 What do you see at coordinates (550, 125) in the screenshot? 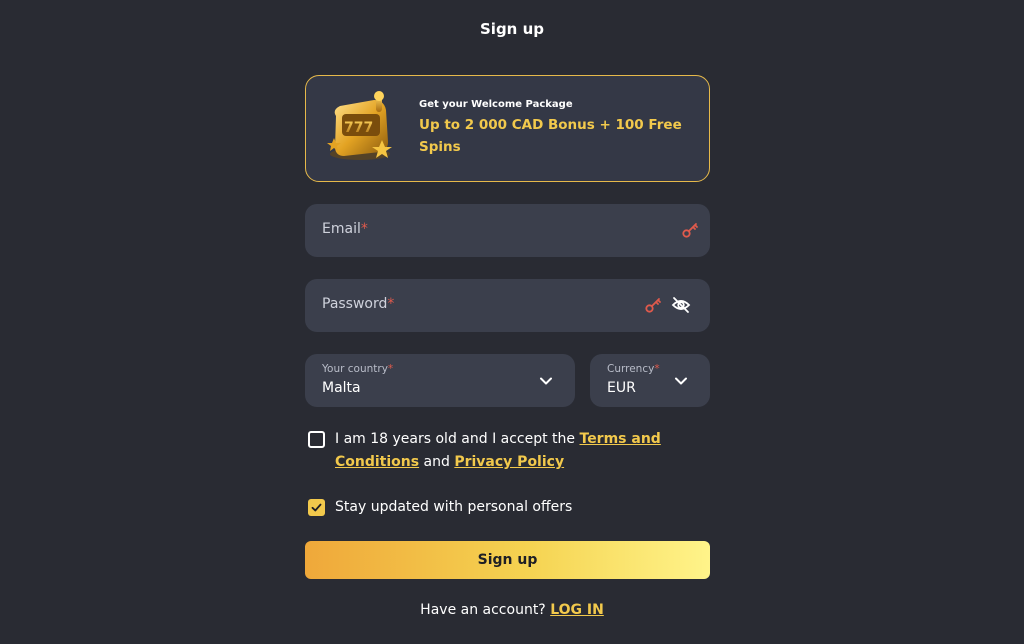
I see `promo-headline-line1: Up to 2 000 CAD Bonus + 100 Free` at bounding box center [550, 125].